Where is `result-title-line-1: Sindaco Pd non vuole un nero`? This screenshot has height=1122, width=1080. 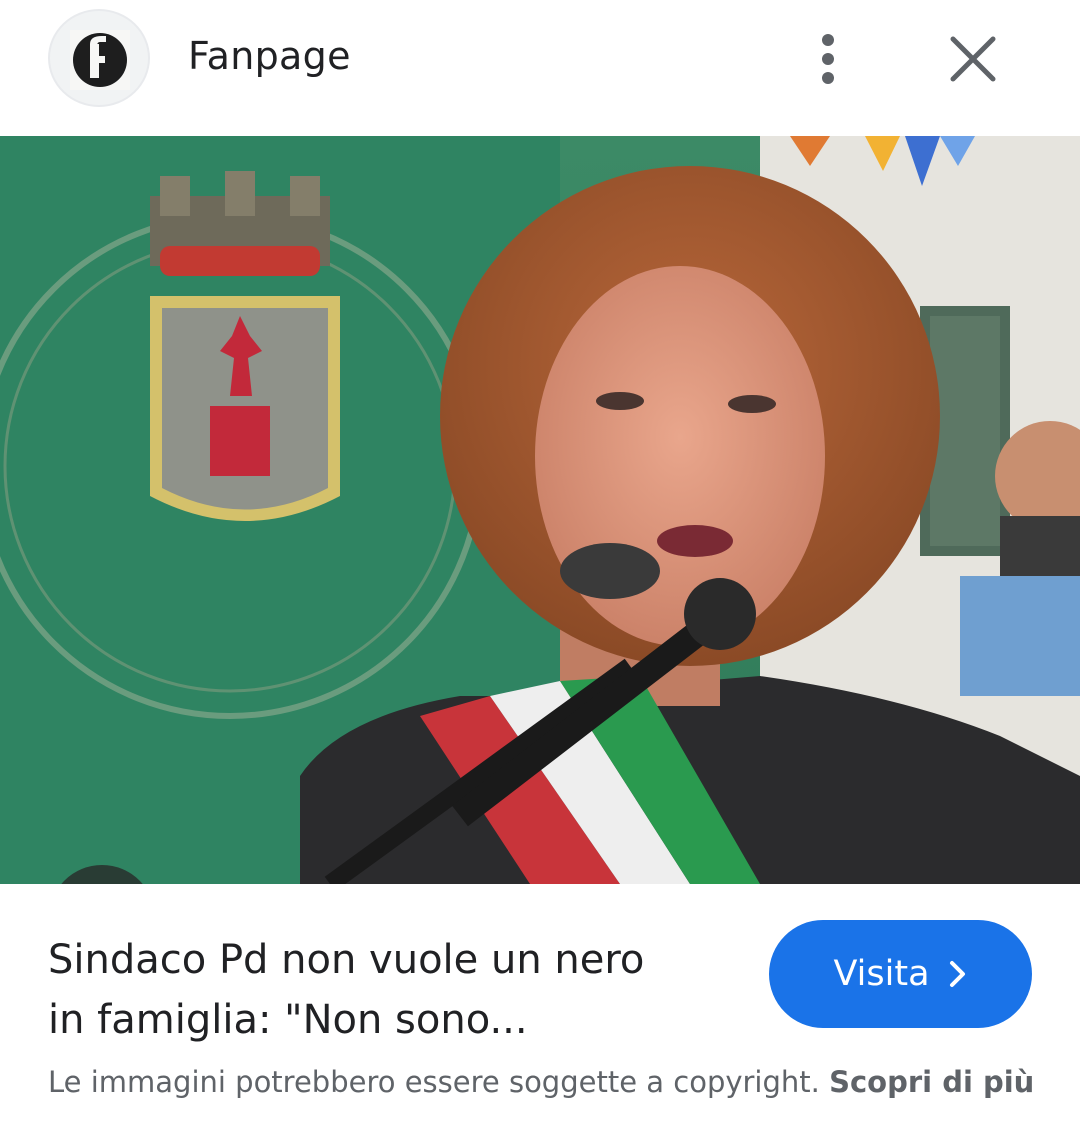 result-title-line-1: Sindaco Pd non vuole un nero is located at coordinates (346, 960).